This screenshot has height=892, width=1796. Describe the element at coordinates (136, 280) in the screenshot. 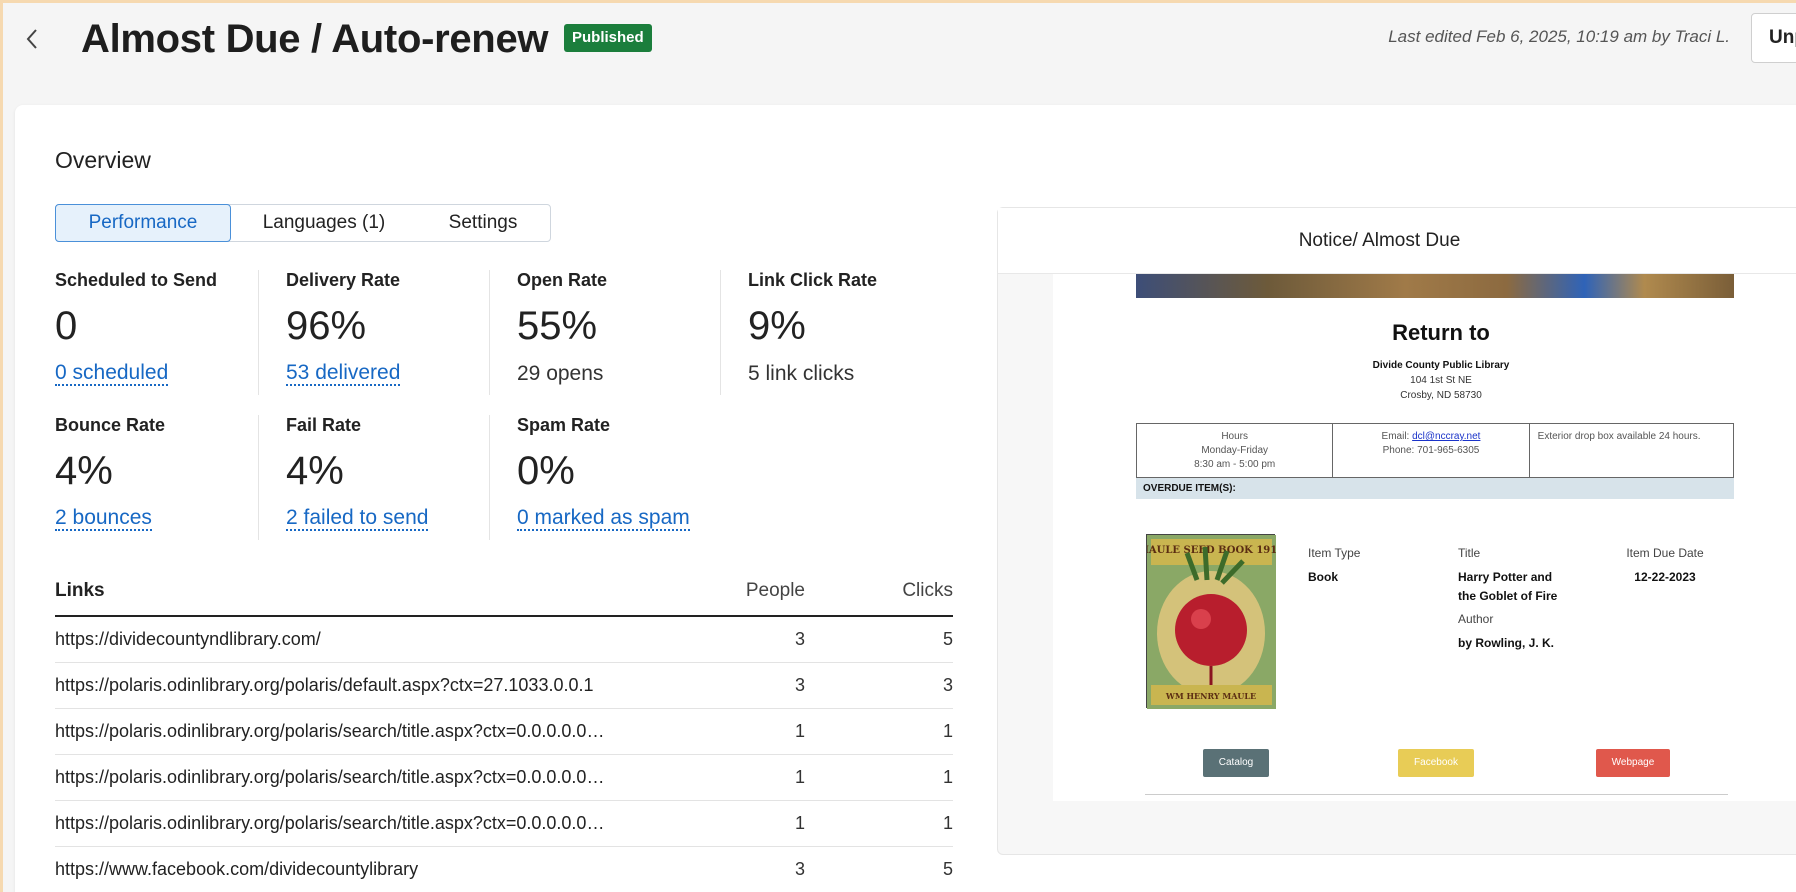

I see `metric-label: Scheduled to Send` at that location.